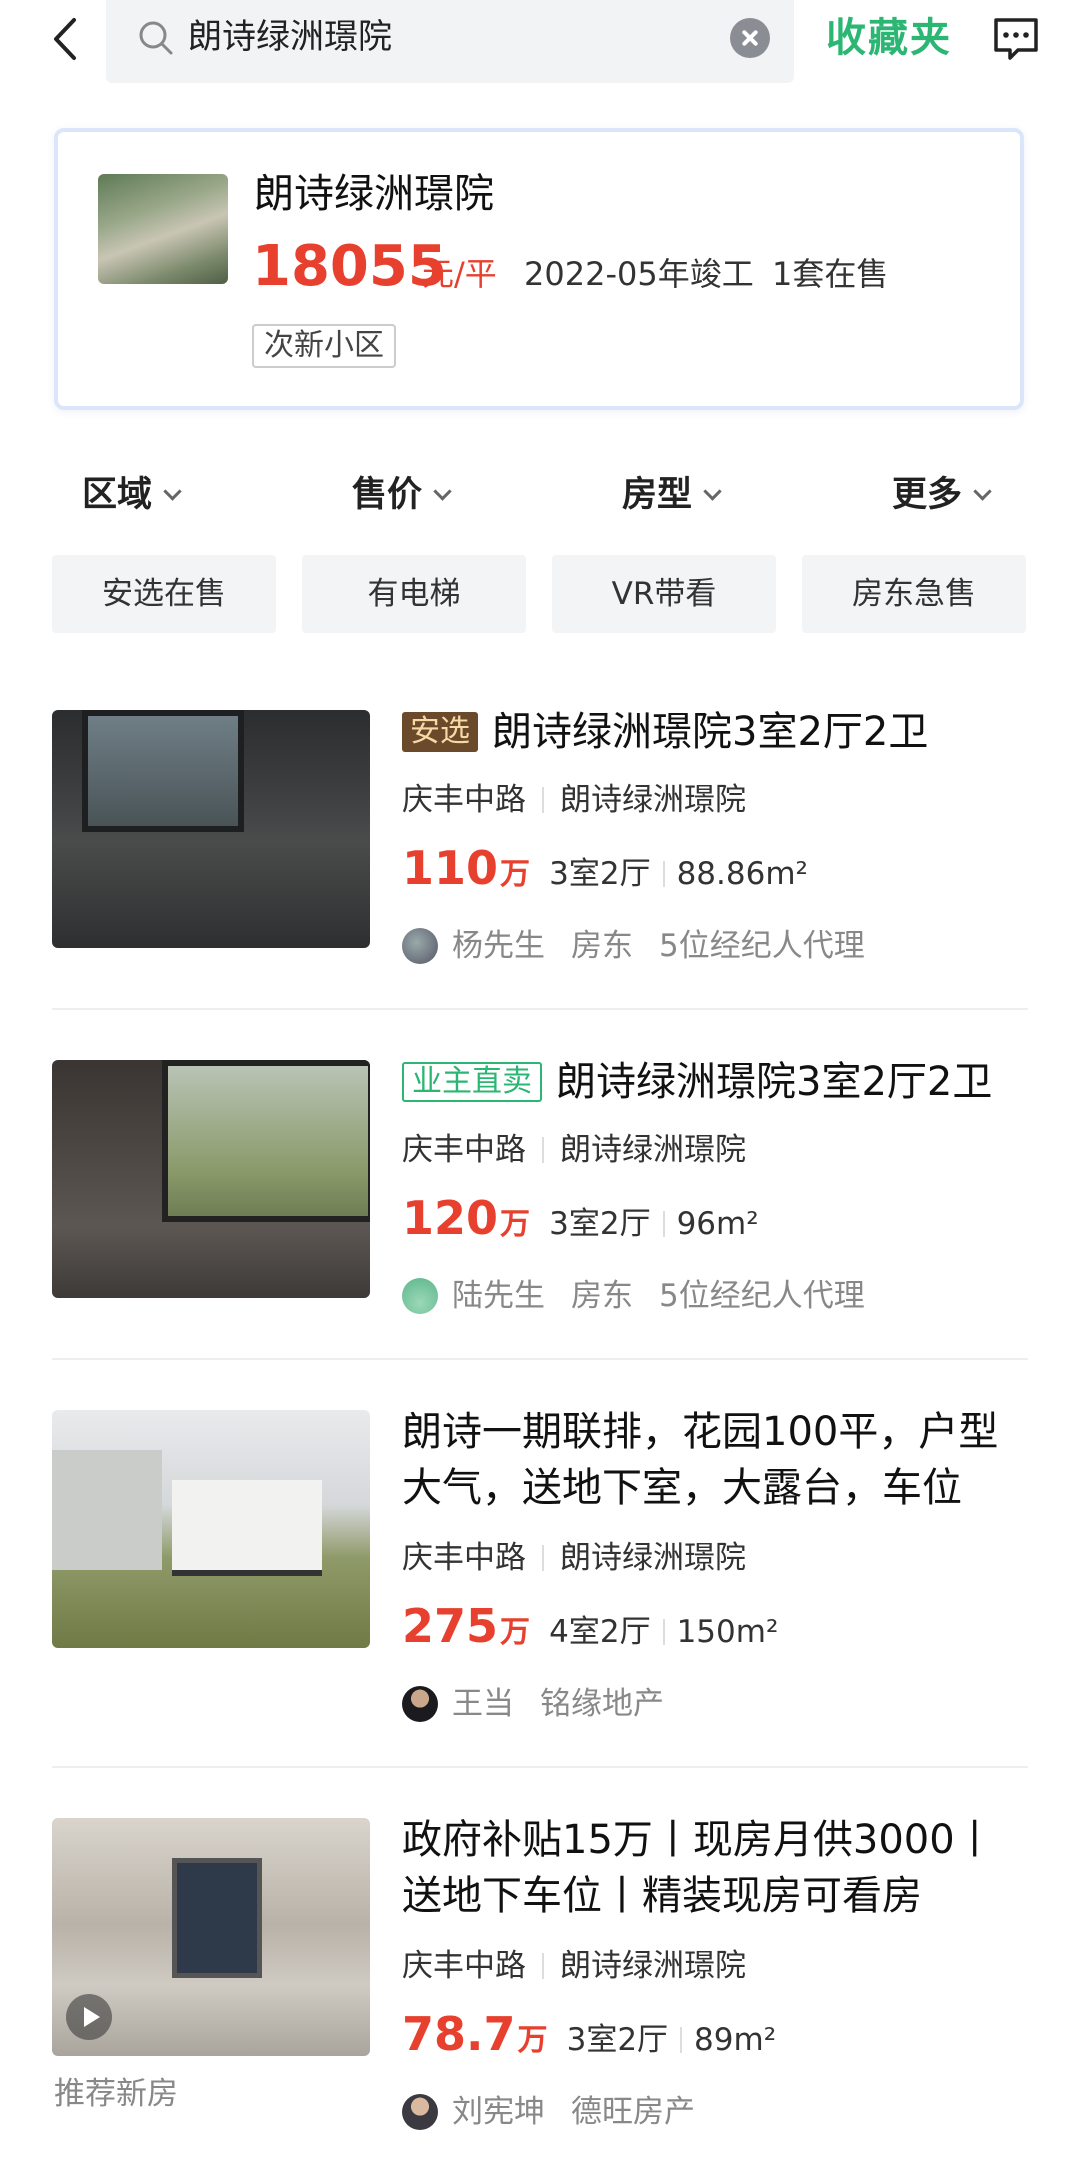 The width and height of the screenshot is (1080, 2166). What do you see at coordinates (472, 1082) in the screenshot?
I see `owner-direct-badge: 业主直卖` at bounding box center [472, 1082].